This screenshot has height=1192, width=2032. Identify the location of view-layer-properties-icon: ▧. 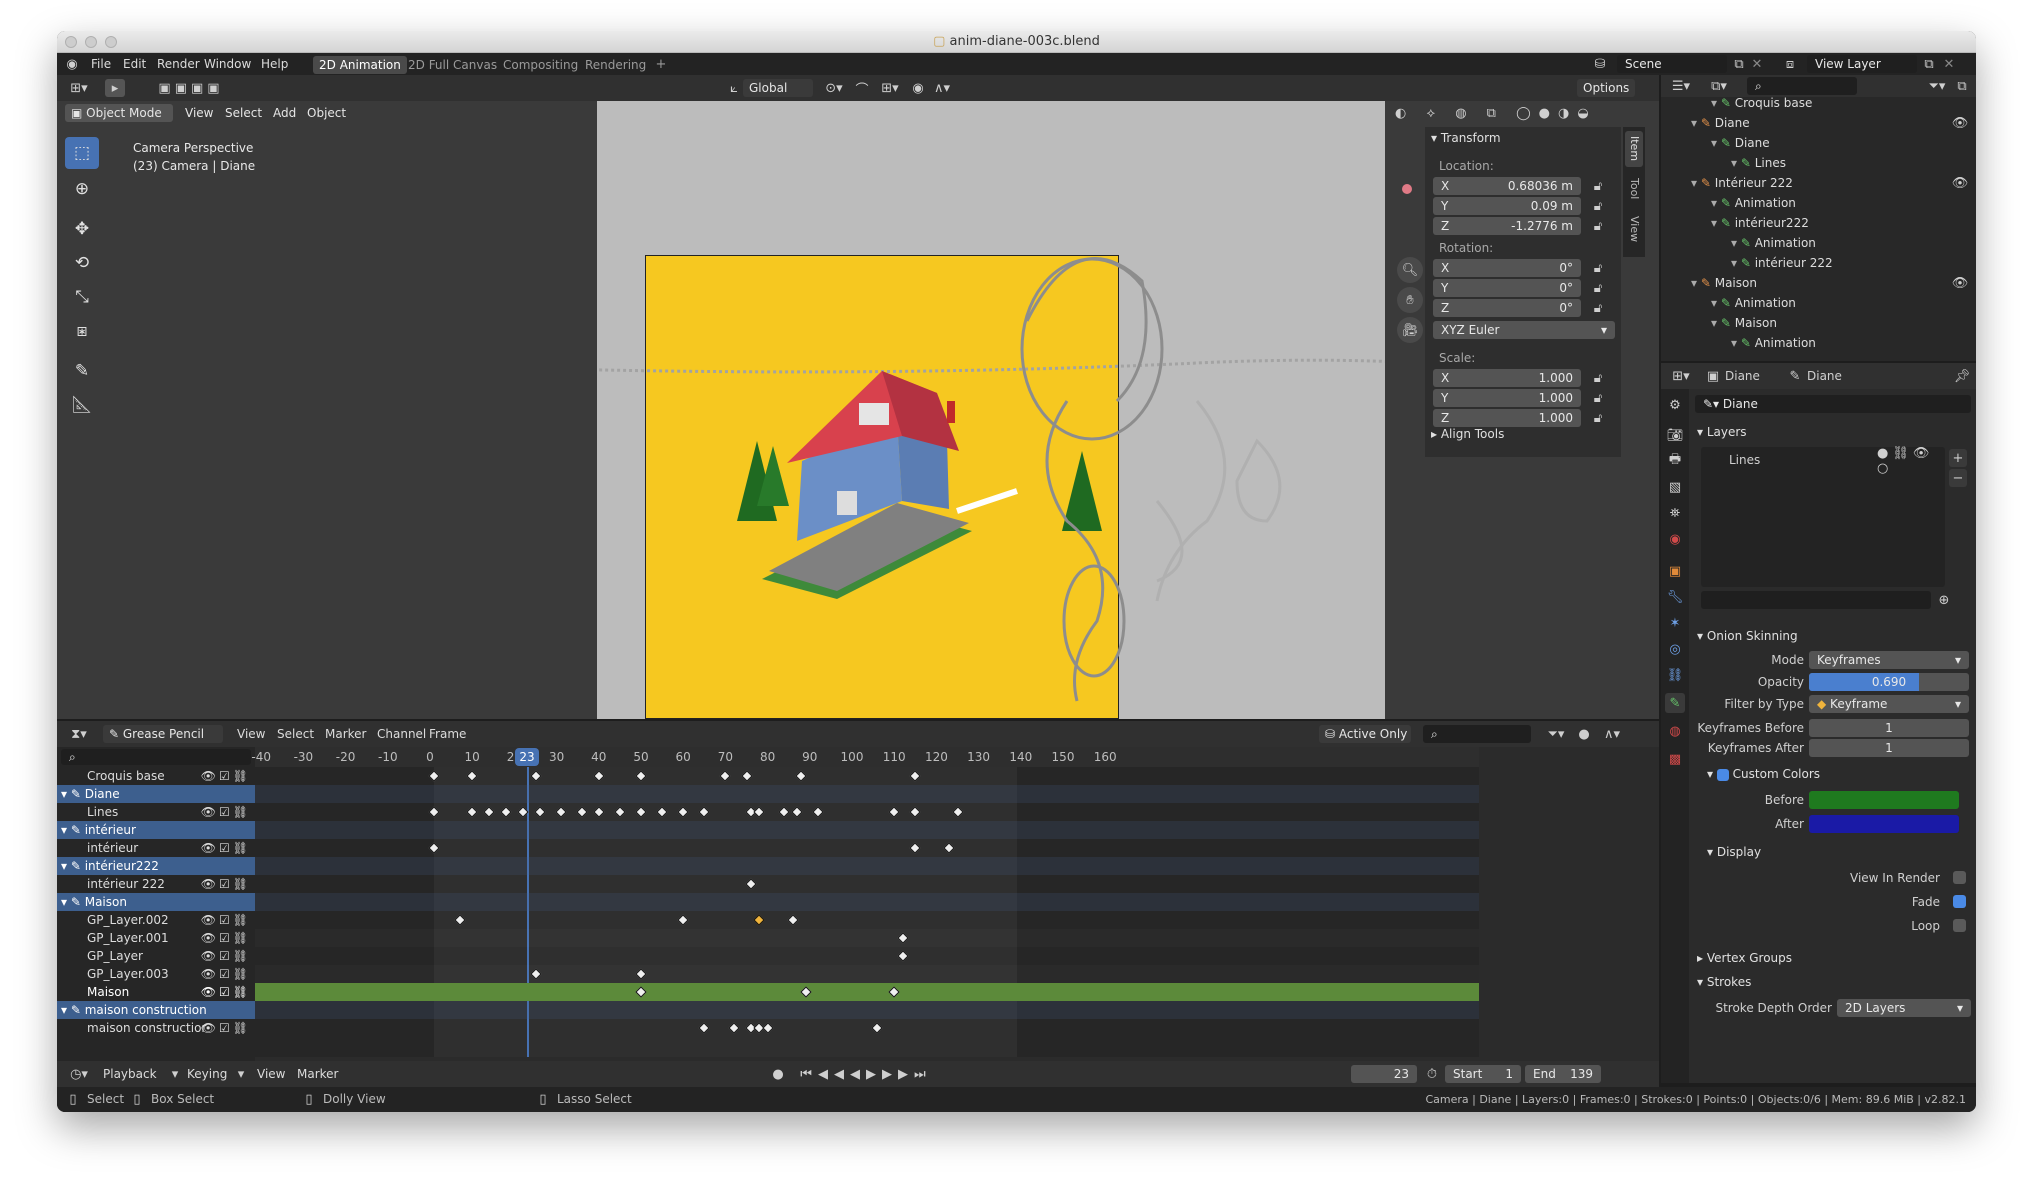
(1675, 487).